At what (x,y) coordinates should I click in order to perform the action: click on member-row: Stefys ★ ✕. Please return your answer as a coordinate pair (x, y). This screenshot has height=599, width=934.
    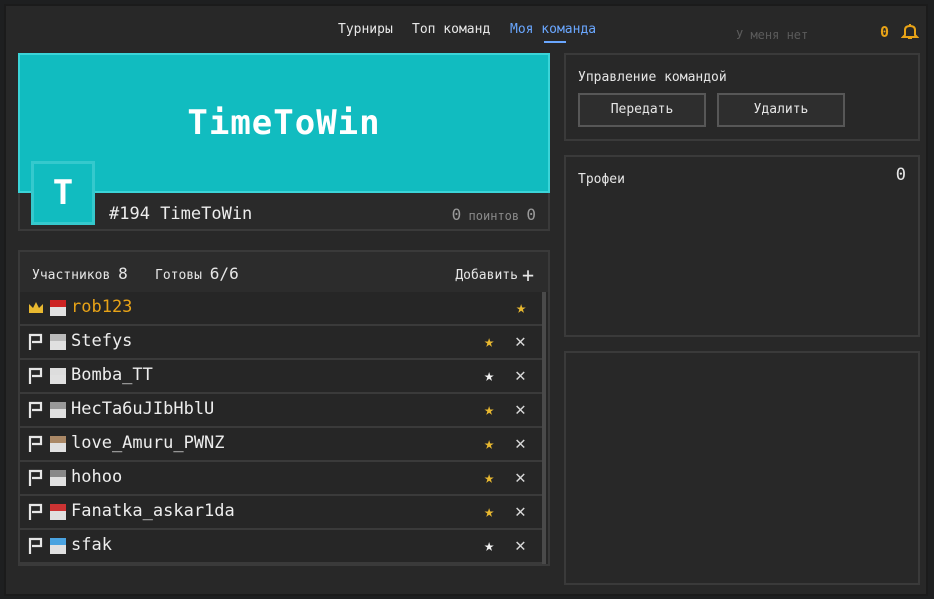
    Looking at the image, I should click on (281, 343).